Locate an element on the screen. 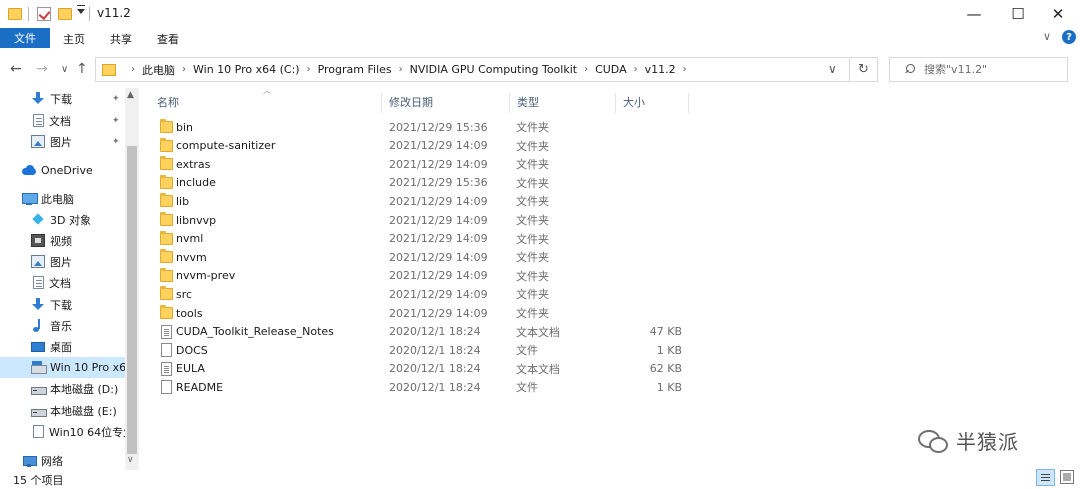 The height and width of the screenshot is (489, 1080). details-view-icon is located at coordinates (1045, 477).